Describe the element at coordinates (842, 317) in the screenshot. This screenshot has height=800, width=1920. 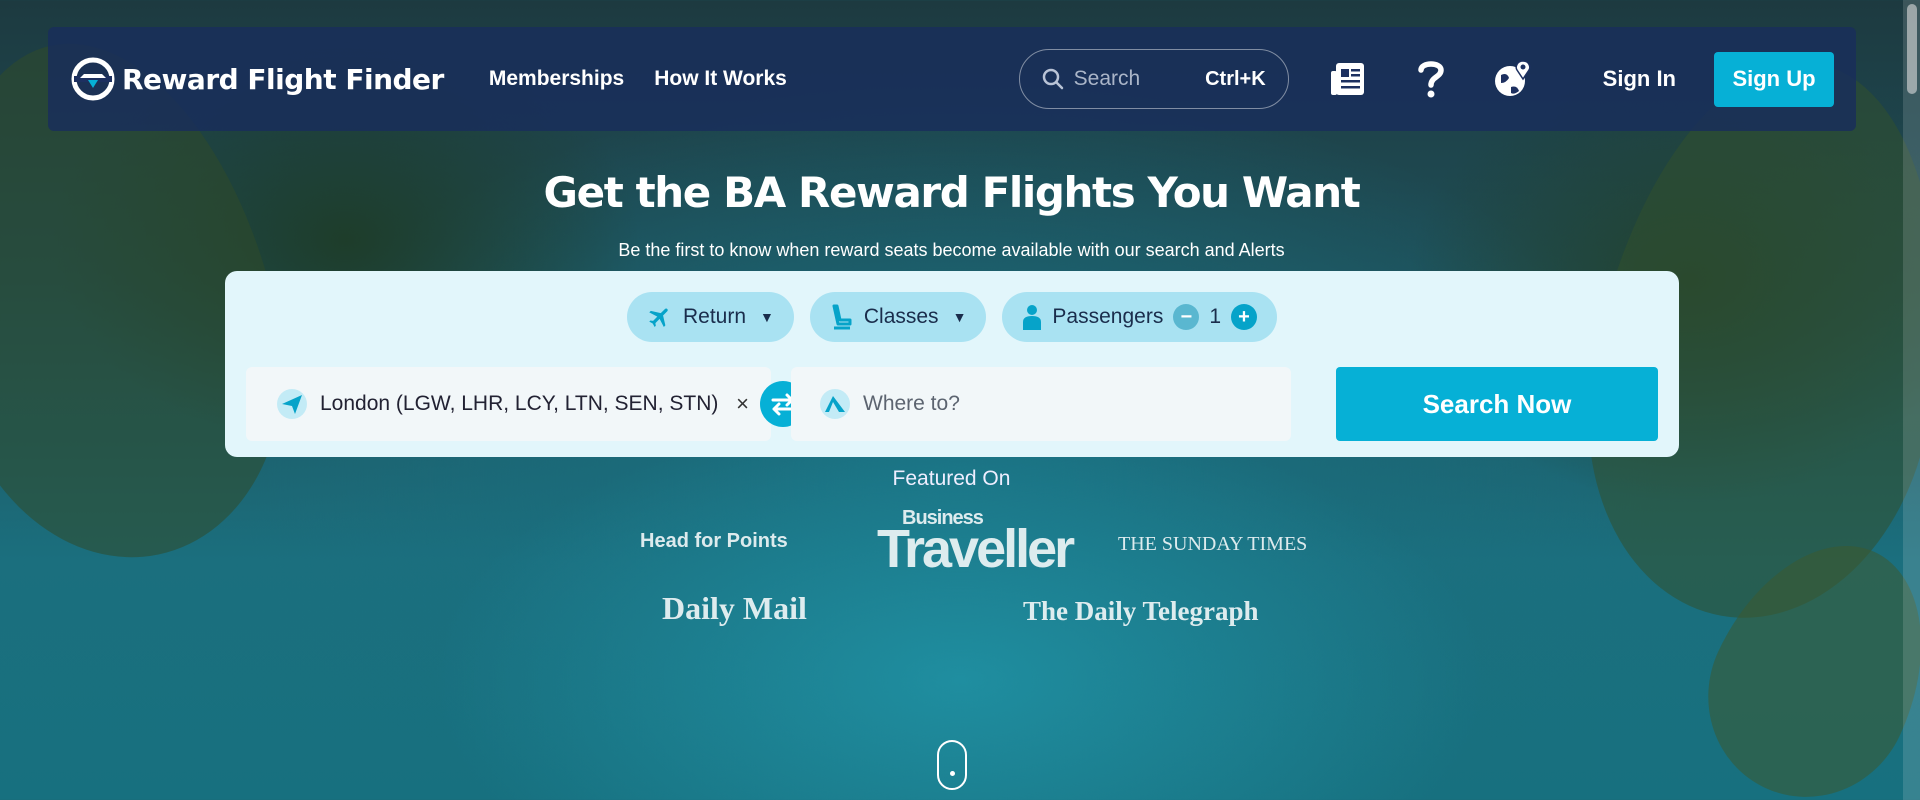
I see `seat-icon` at that location.